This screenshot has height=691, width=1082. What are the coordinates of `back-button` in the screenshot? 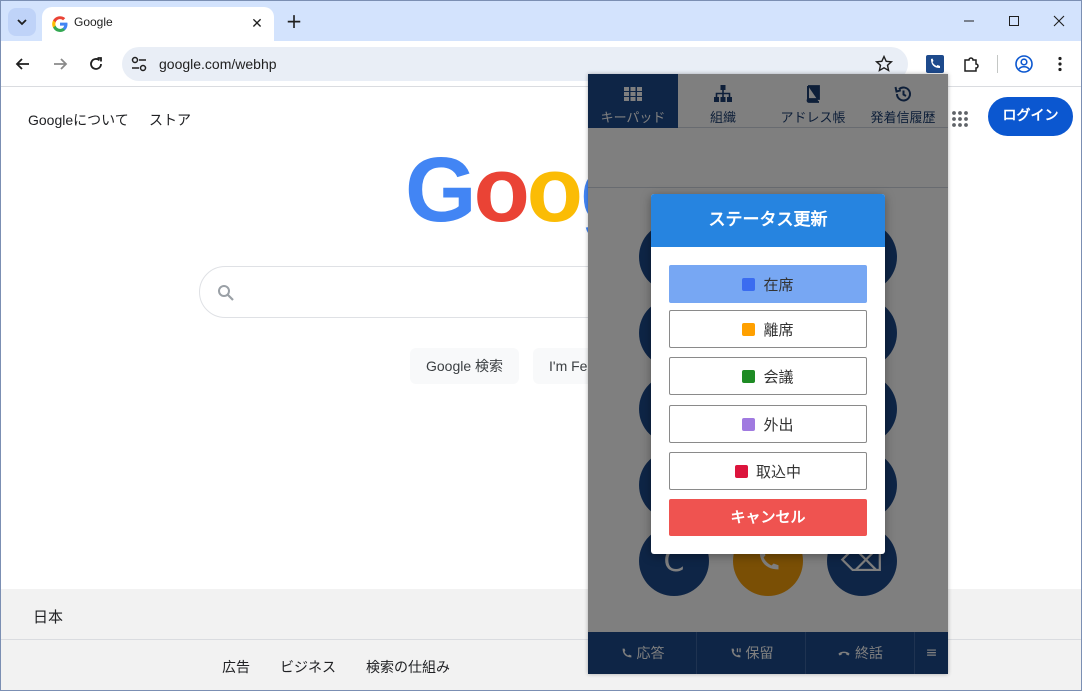 It's located at (23, 64).